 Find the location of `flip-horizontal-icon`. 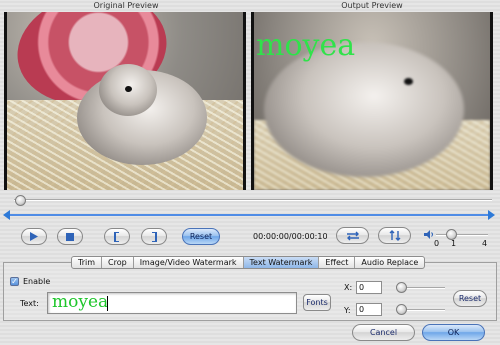

flip-horizontal-icon is located at coordinates (352, 235).